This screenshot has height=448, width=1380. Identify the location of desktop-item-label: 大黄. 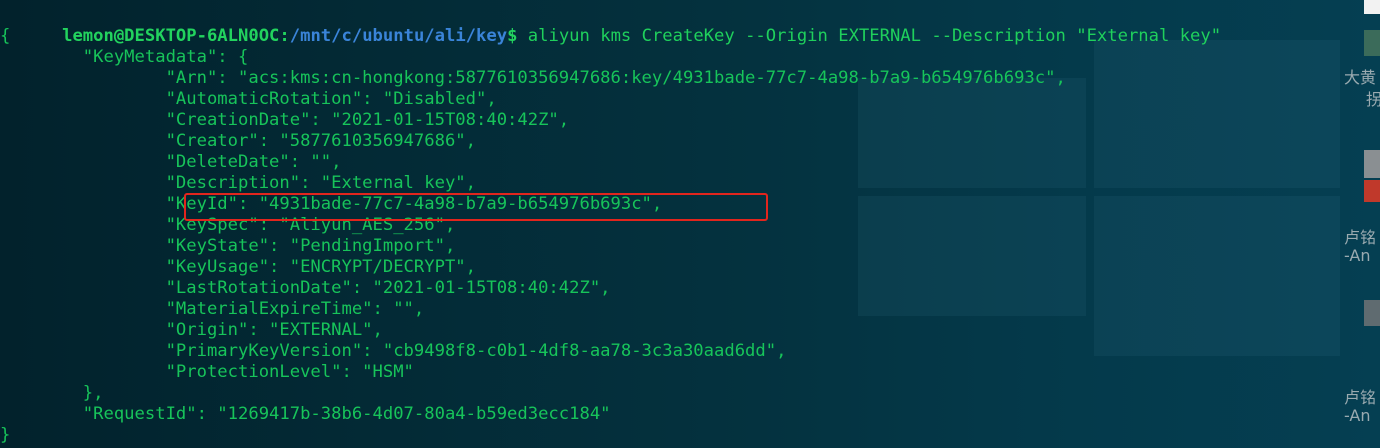
(1360, 77).